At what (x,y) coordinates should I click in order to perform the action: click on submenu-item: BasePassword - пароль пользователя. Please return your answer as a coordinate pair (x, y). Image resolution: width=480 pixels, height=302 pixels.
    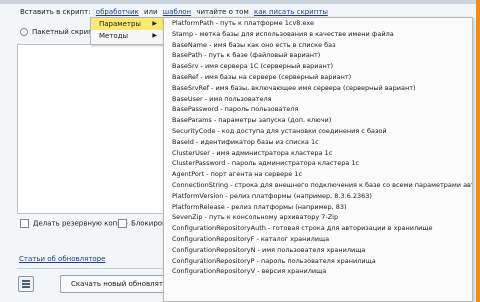
    Looking at the image, I should click on (318, 109).